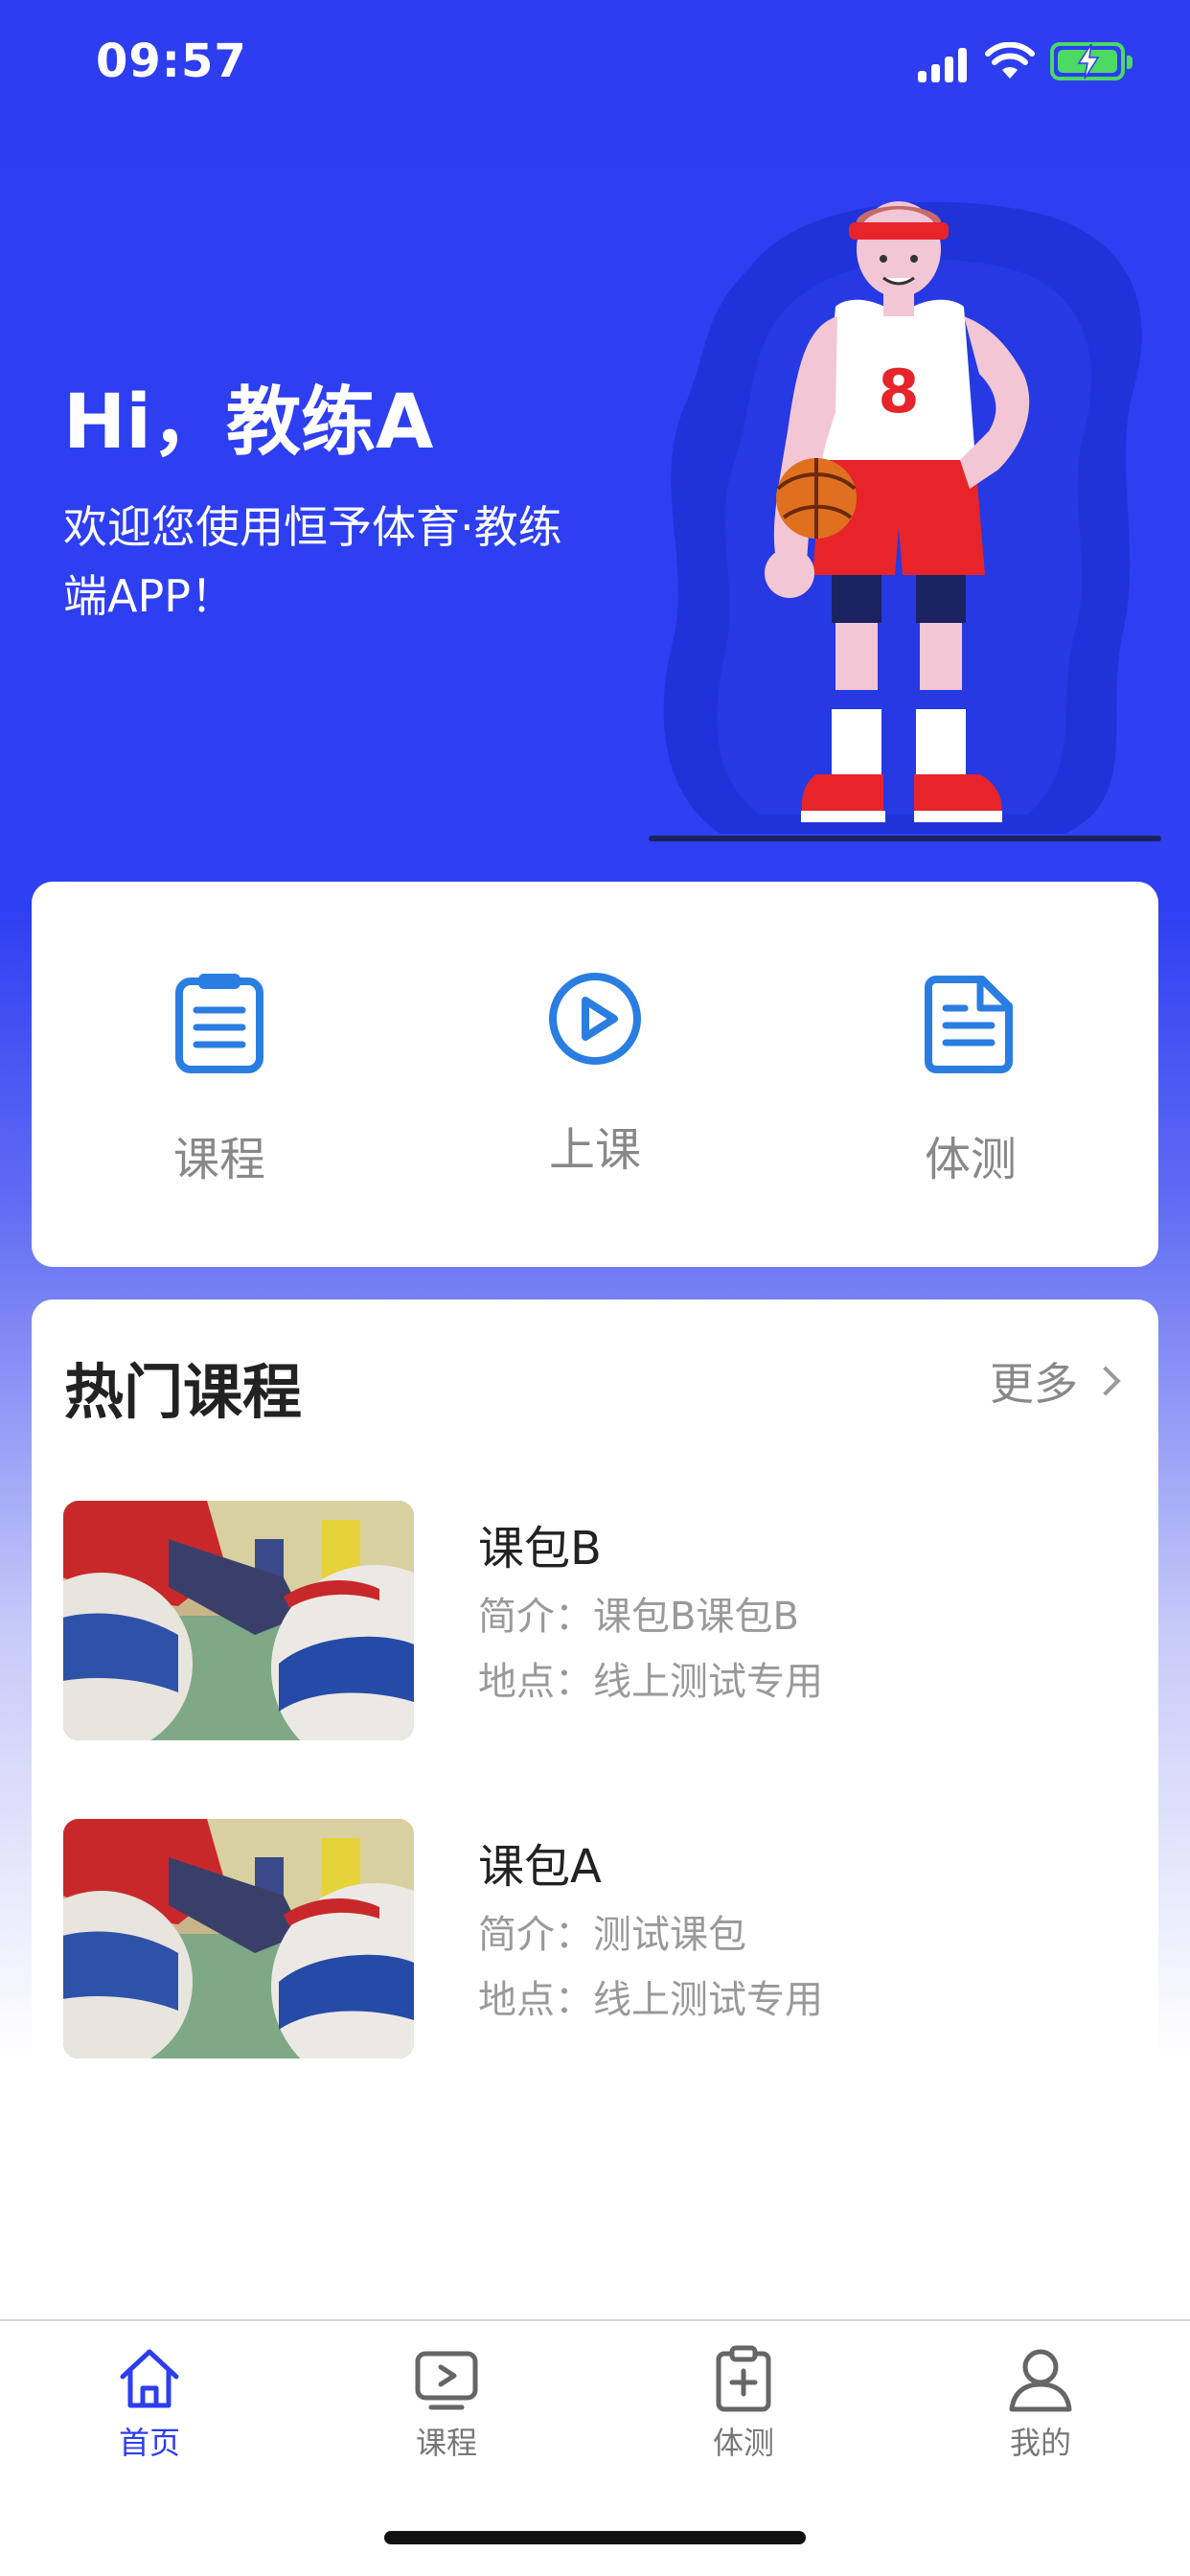  What do you see at coordinates (447, 2380) in the screenshot?
I see `video-play-icon` at bounding box center [447, 2380].